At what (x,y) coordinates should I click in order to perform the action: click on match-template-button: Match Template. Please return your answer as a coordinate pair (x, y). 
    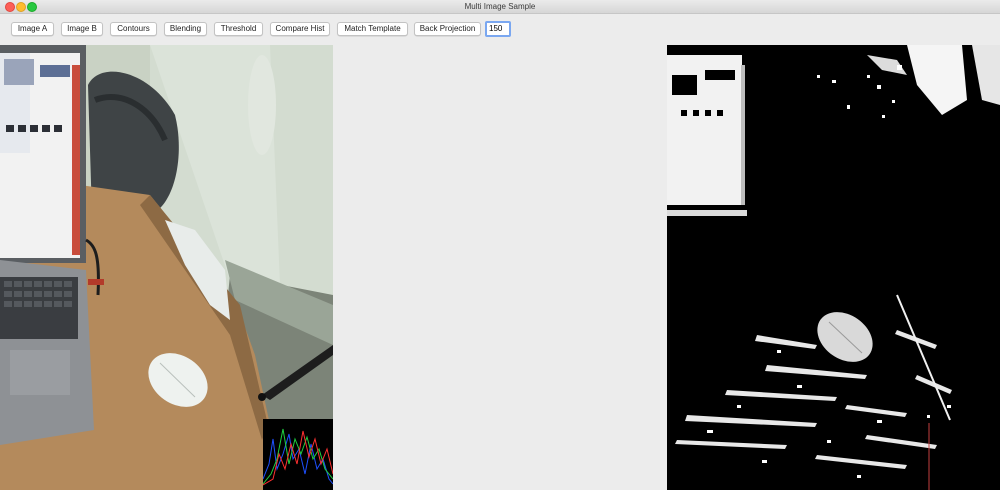
    Looking at the image, I should click on (372, 29).